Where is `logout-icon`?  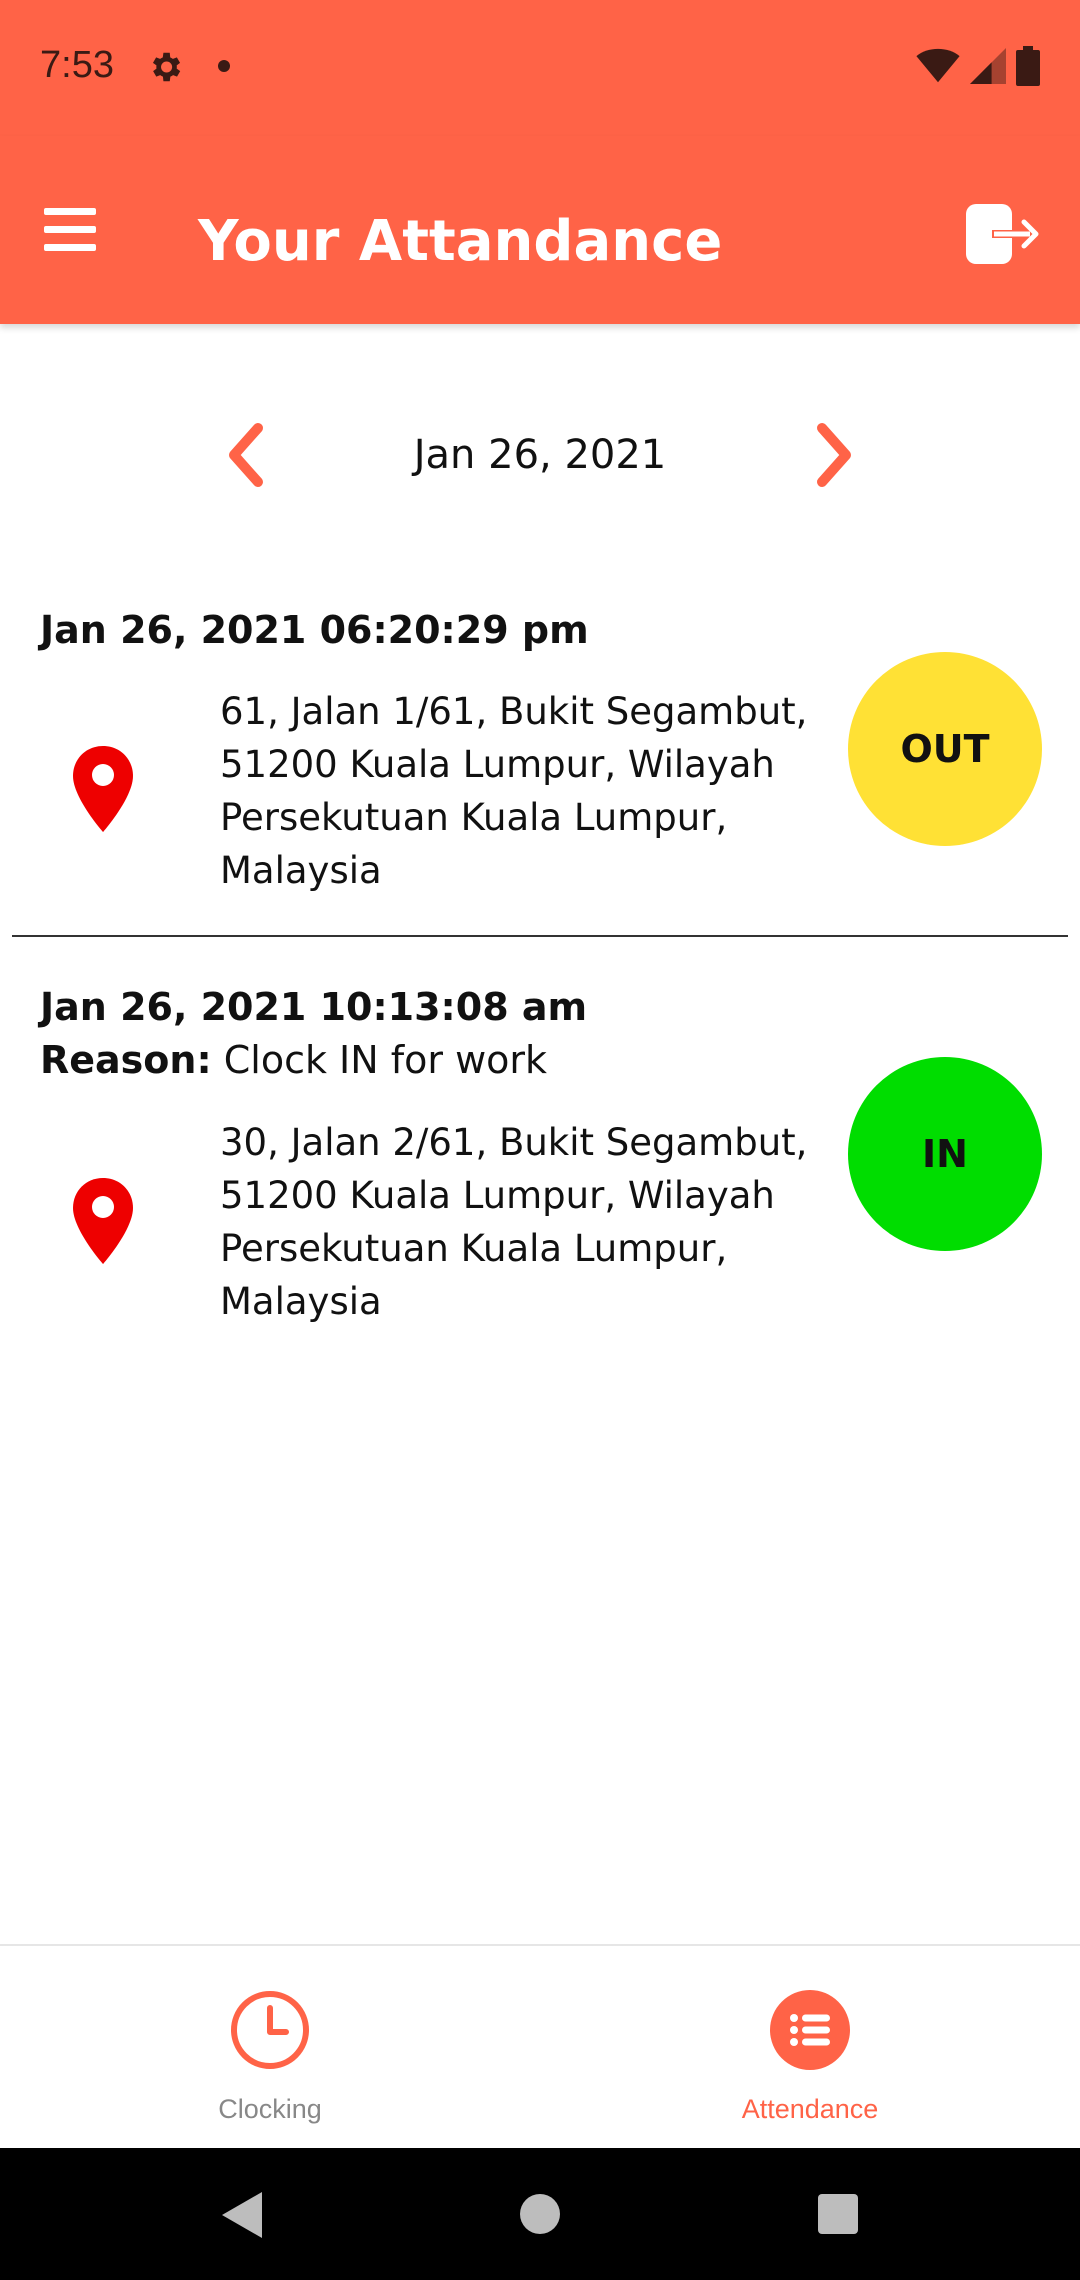 logout-icon is located at coordinates (1002, 234).